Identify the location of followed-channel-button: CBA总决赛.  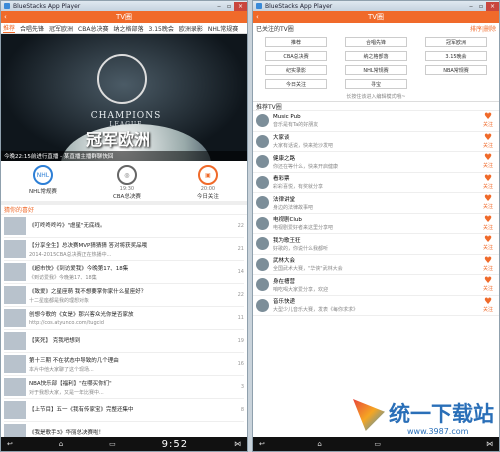
(296, 56).